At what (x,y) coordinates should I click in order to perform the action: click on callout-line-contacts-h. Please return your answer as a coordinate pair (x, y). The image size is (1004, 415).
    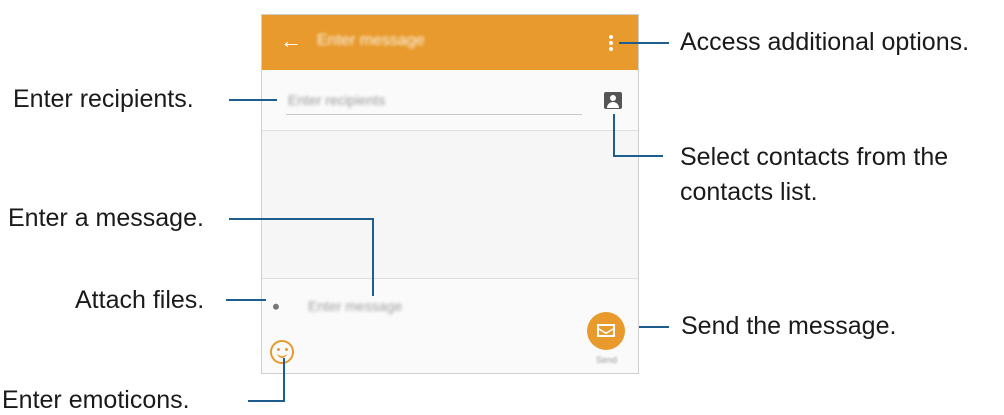
    Looking at the image, I should click on (638, 156).